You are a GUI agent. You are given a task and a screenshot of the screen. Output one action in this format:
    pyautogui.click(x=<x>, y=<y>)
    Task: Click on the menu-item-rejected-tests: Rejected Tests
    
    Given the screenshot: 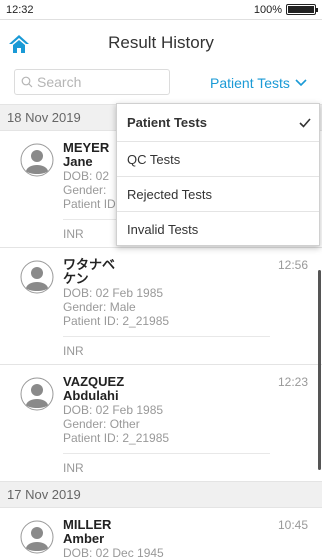 What is the action you would take?
    pyautogui.click(x=218, y=194)
    